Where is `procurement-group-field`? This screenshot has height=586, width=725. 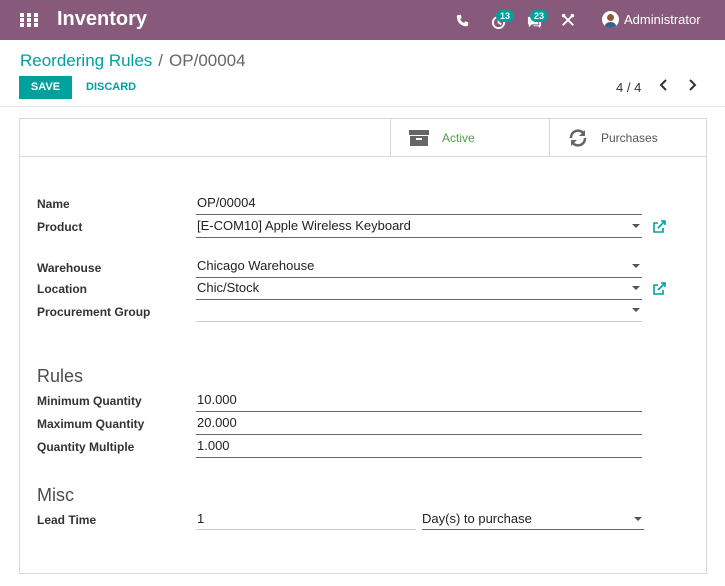 procurement-group-field is located at coordinates (419, 312).